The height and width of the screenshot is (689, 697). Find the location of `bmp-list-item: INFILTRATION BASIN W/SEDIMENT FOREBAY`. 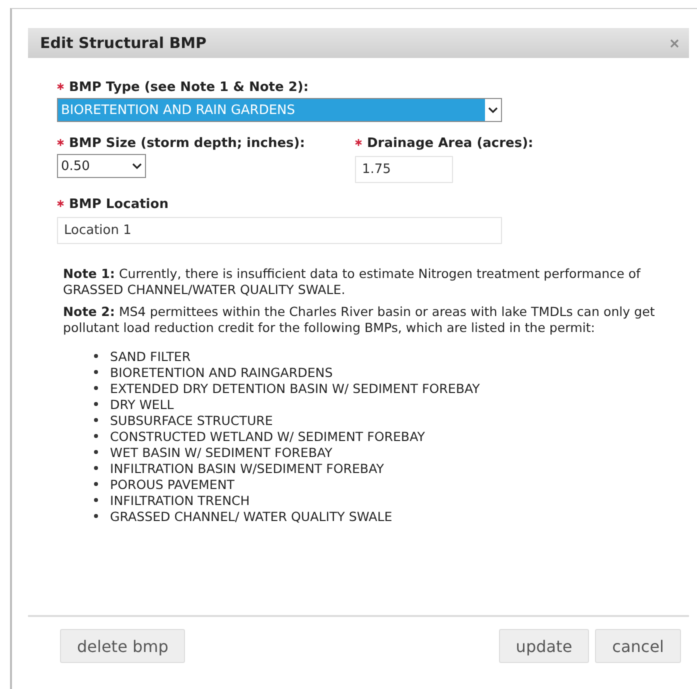

bmp-list-item: INFILTRATION BASIN W/SEDIMENT FOREBAY is located at coordinates (247, 468).